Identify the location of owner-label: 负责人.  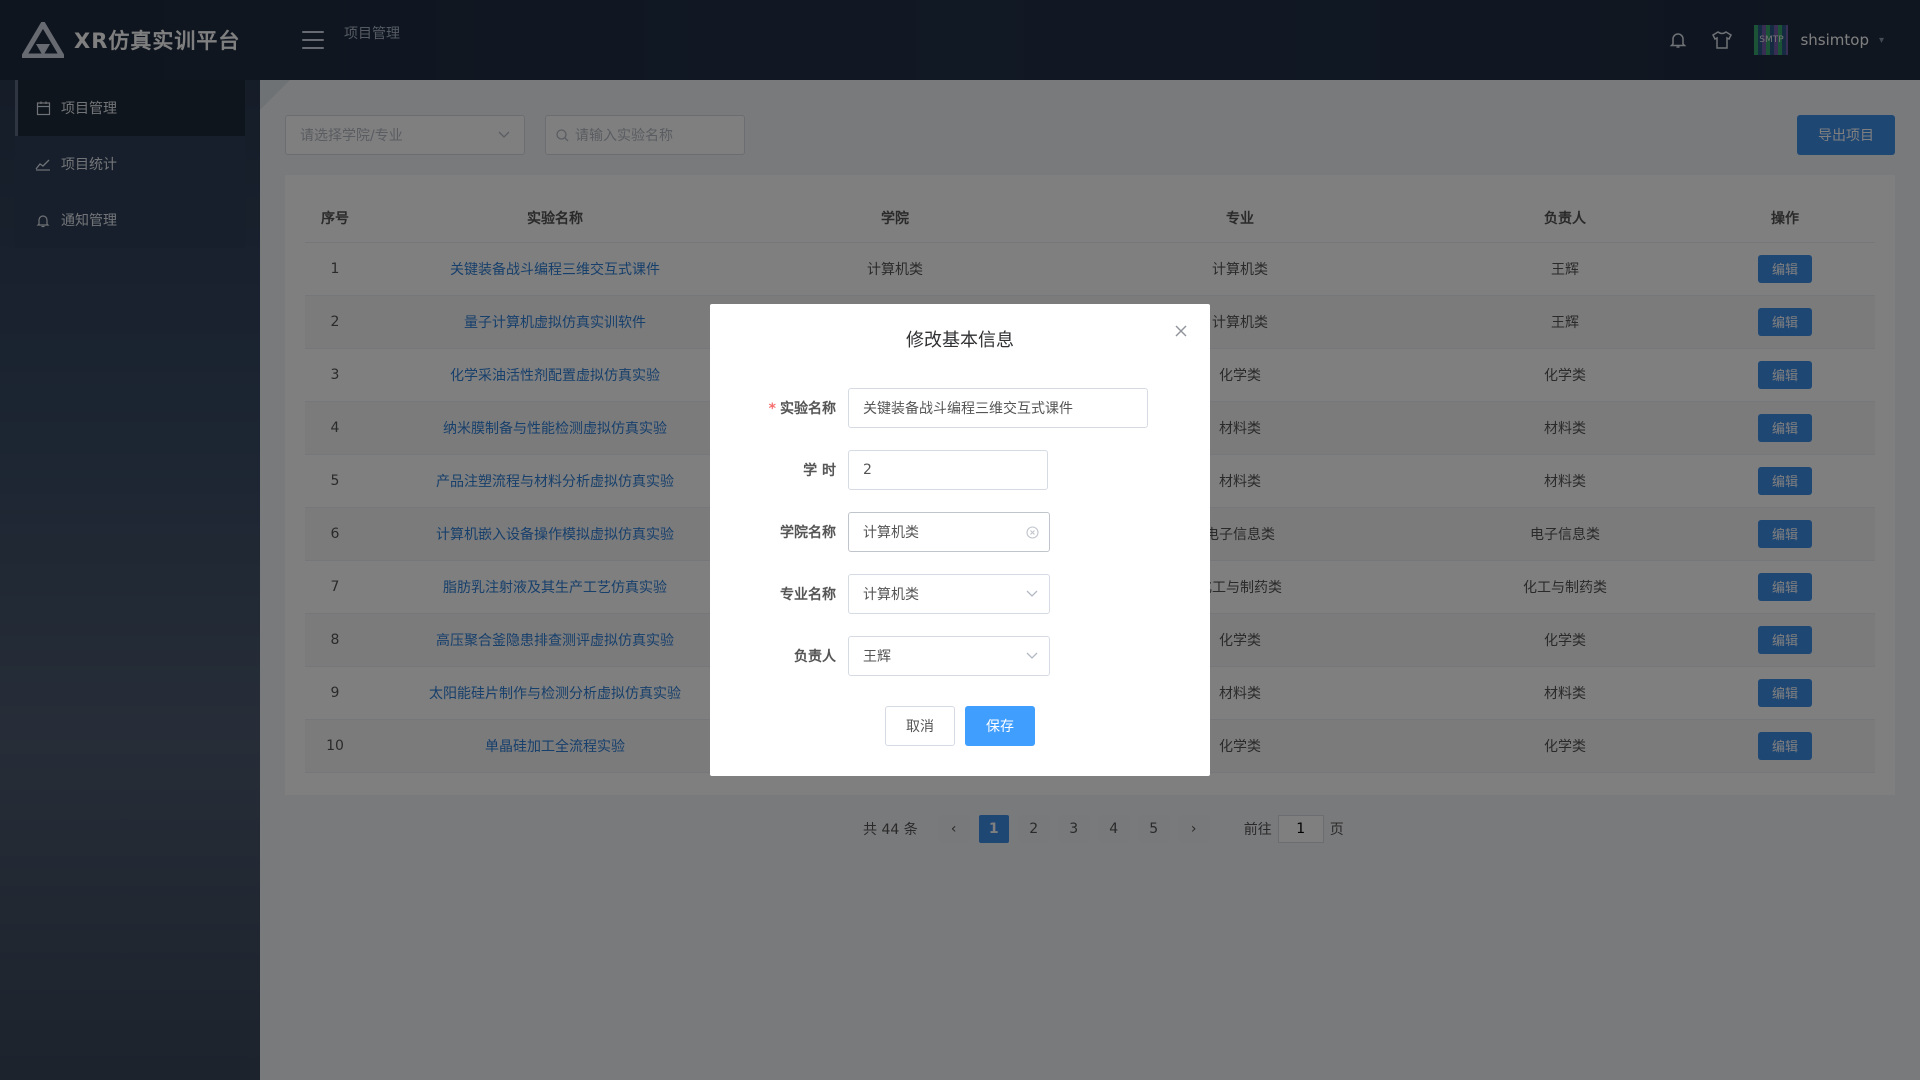
(815, 657).